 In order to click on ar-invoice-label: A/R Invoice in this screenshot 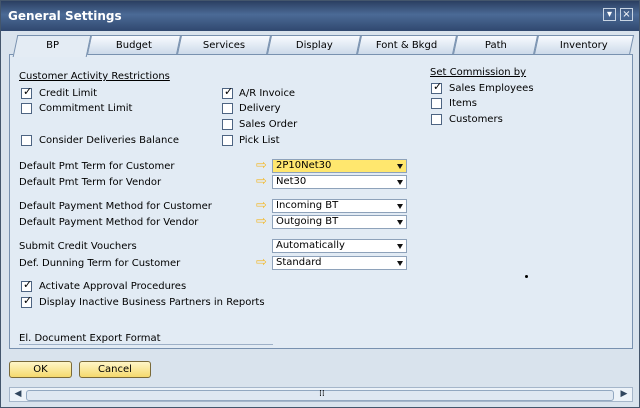, I will do `click(267, 93)`.